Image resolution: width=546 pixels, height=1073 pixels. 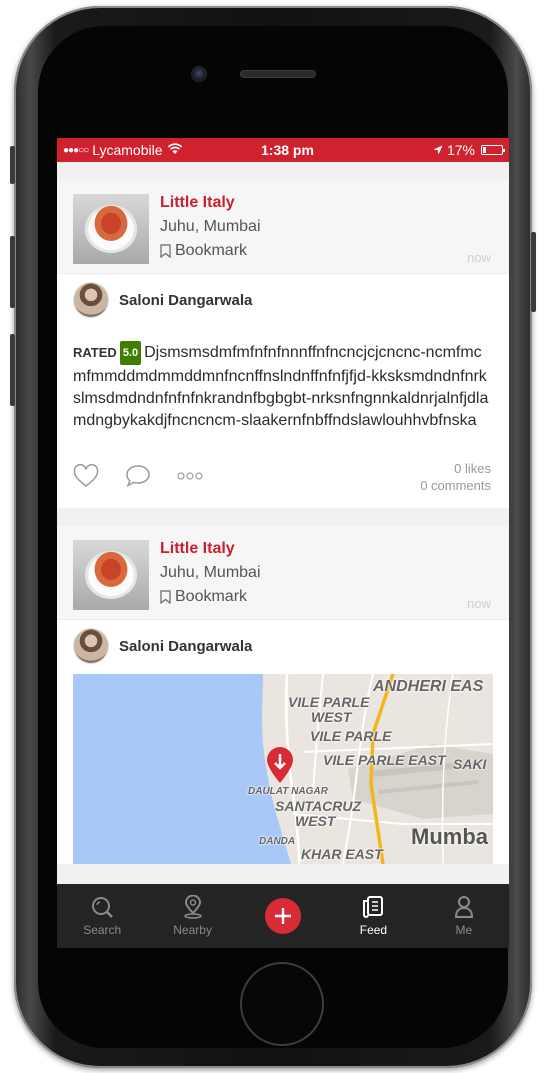 What do you see at coordinates (12, 272) in the screenshot?
I see `volume-up-button` at bounding box center [12, 272].